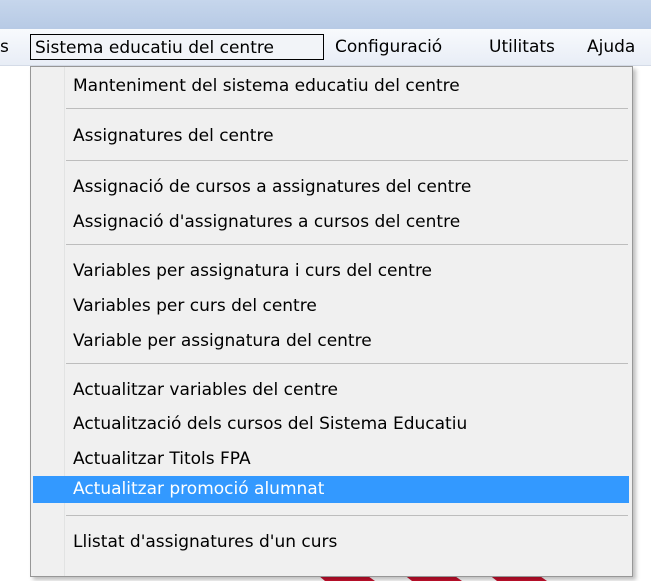  What do you see at coordinates (331, 459) in the screenshot?
I see `menu-item-actualitzar-titols-fpa: Actualitzar Titols FPA` at bounding box center [331, 459].